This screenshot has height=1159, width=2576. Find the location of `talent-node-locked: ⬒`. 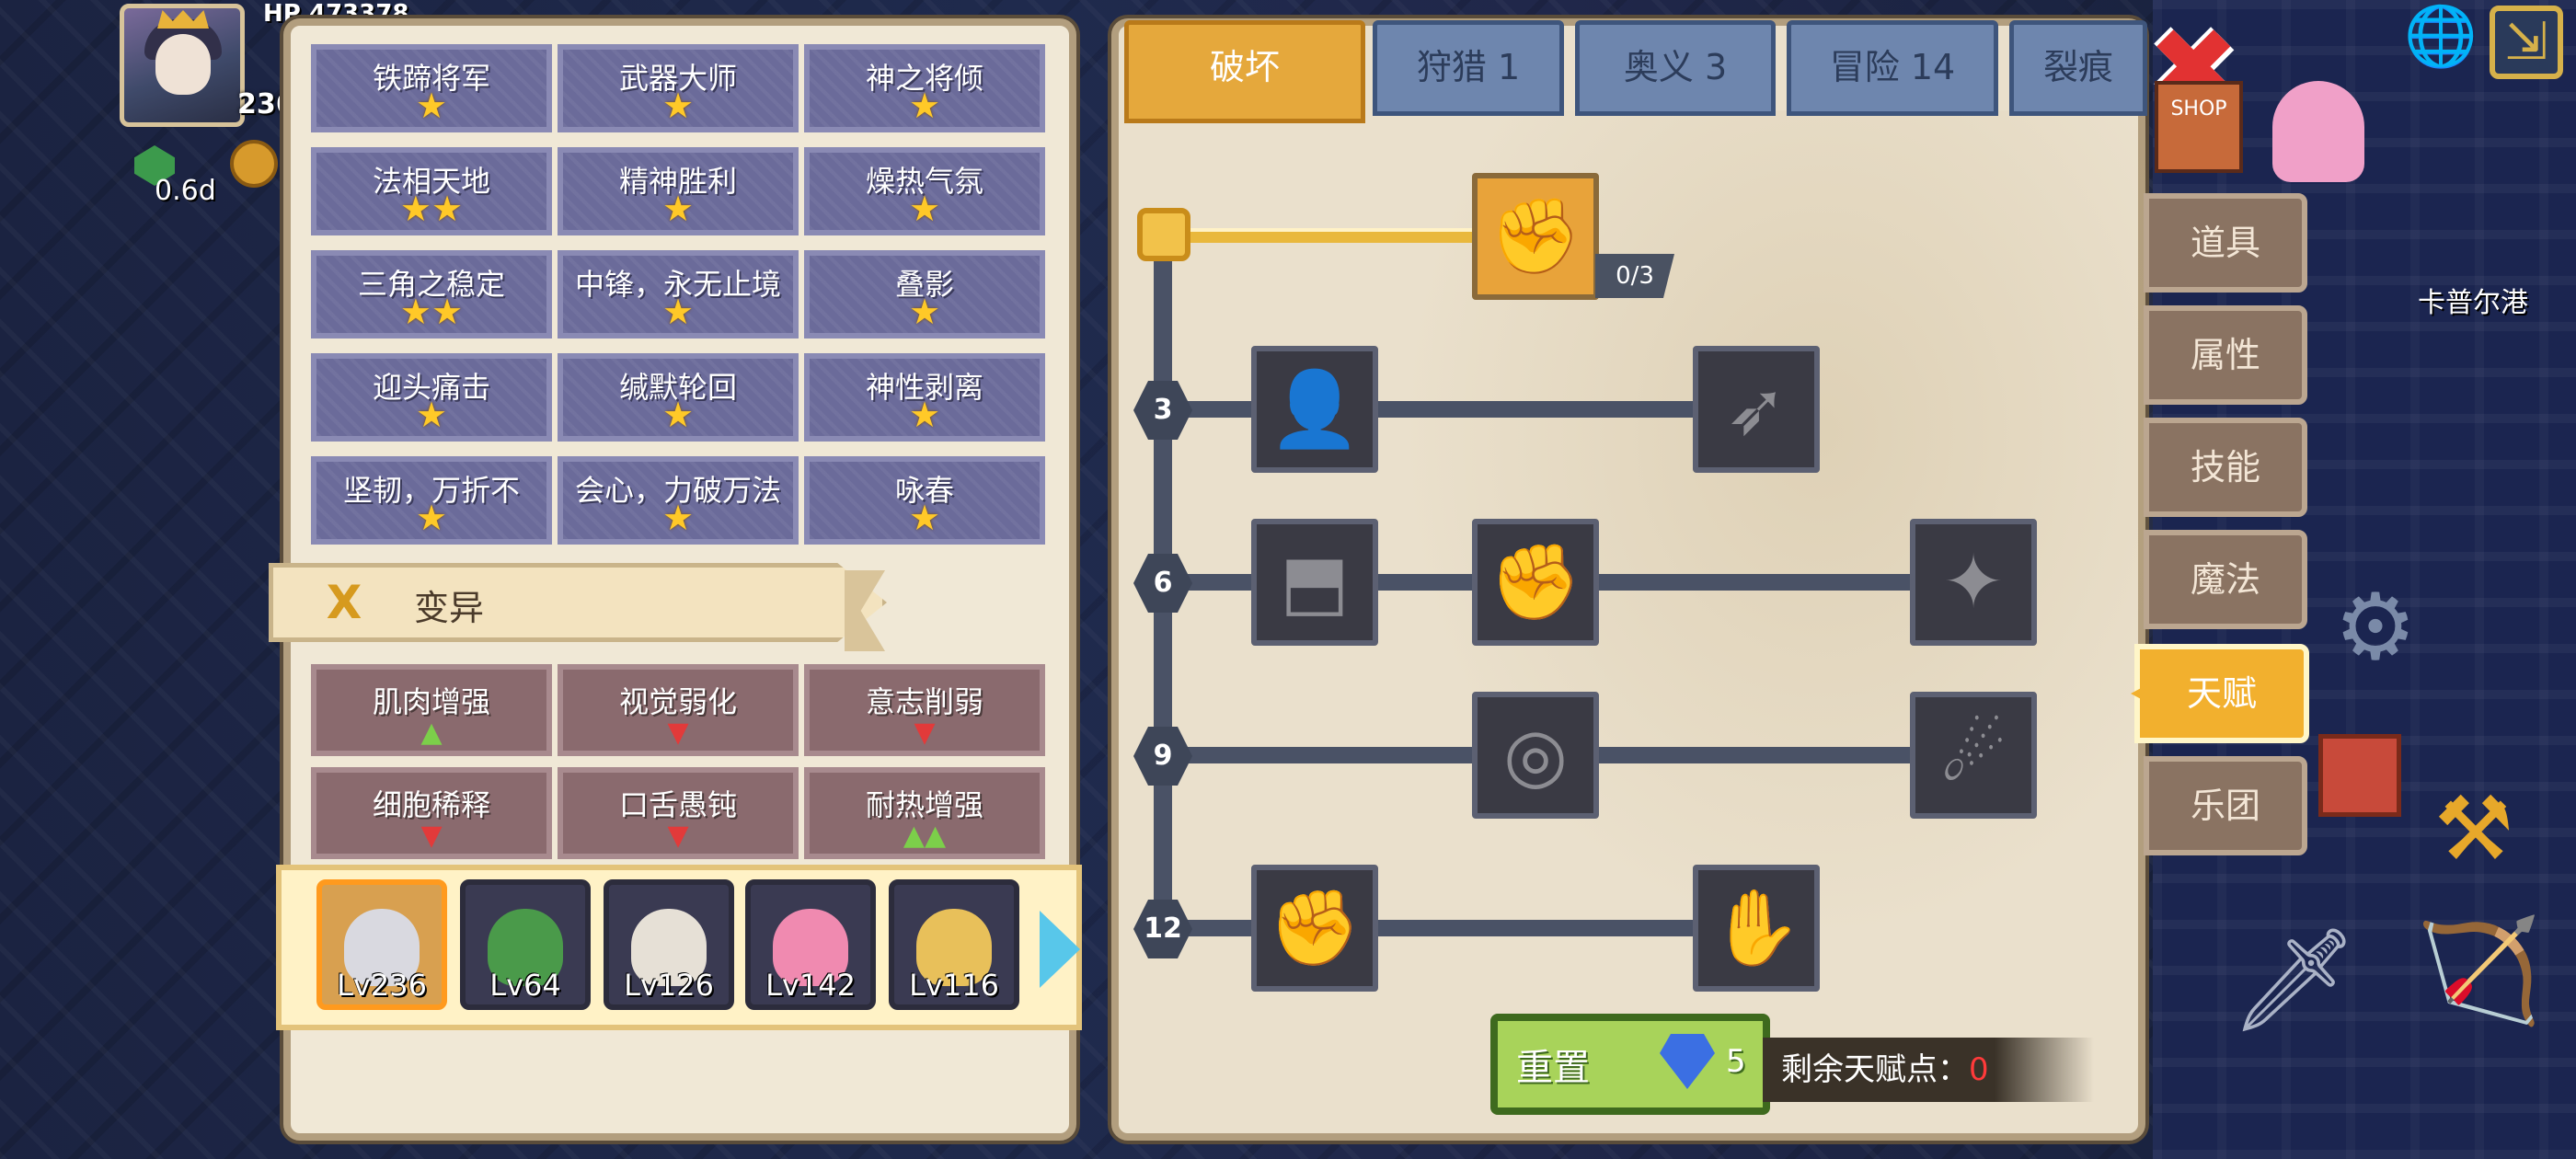

talent-node-locked: ⬒ is located at coordinates (1314, 582).